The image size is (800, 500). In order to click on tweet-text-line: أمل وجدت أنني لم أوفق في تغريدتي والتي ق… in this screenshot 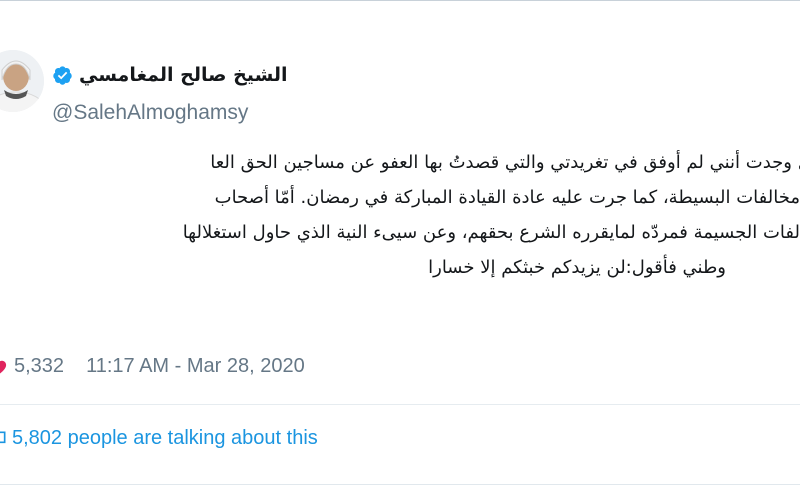, I will do `click(505, 162)`.